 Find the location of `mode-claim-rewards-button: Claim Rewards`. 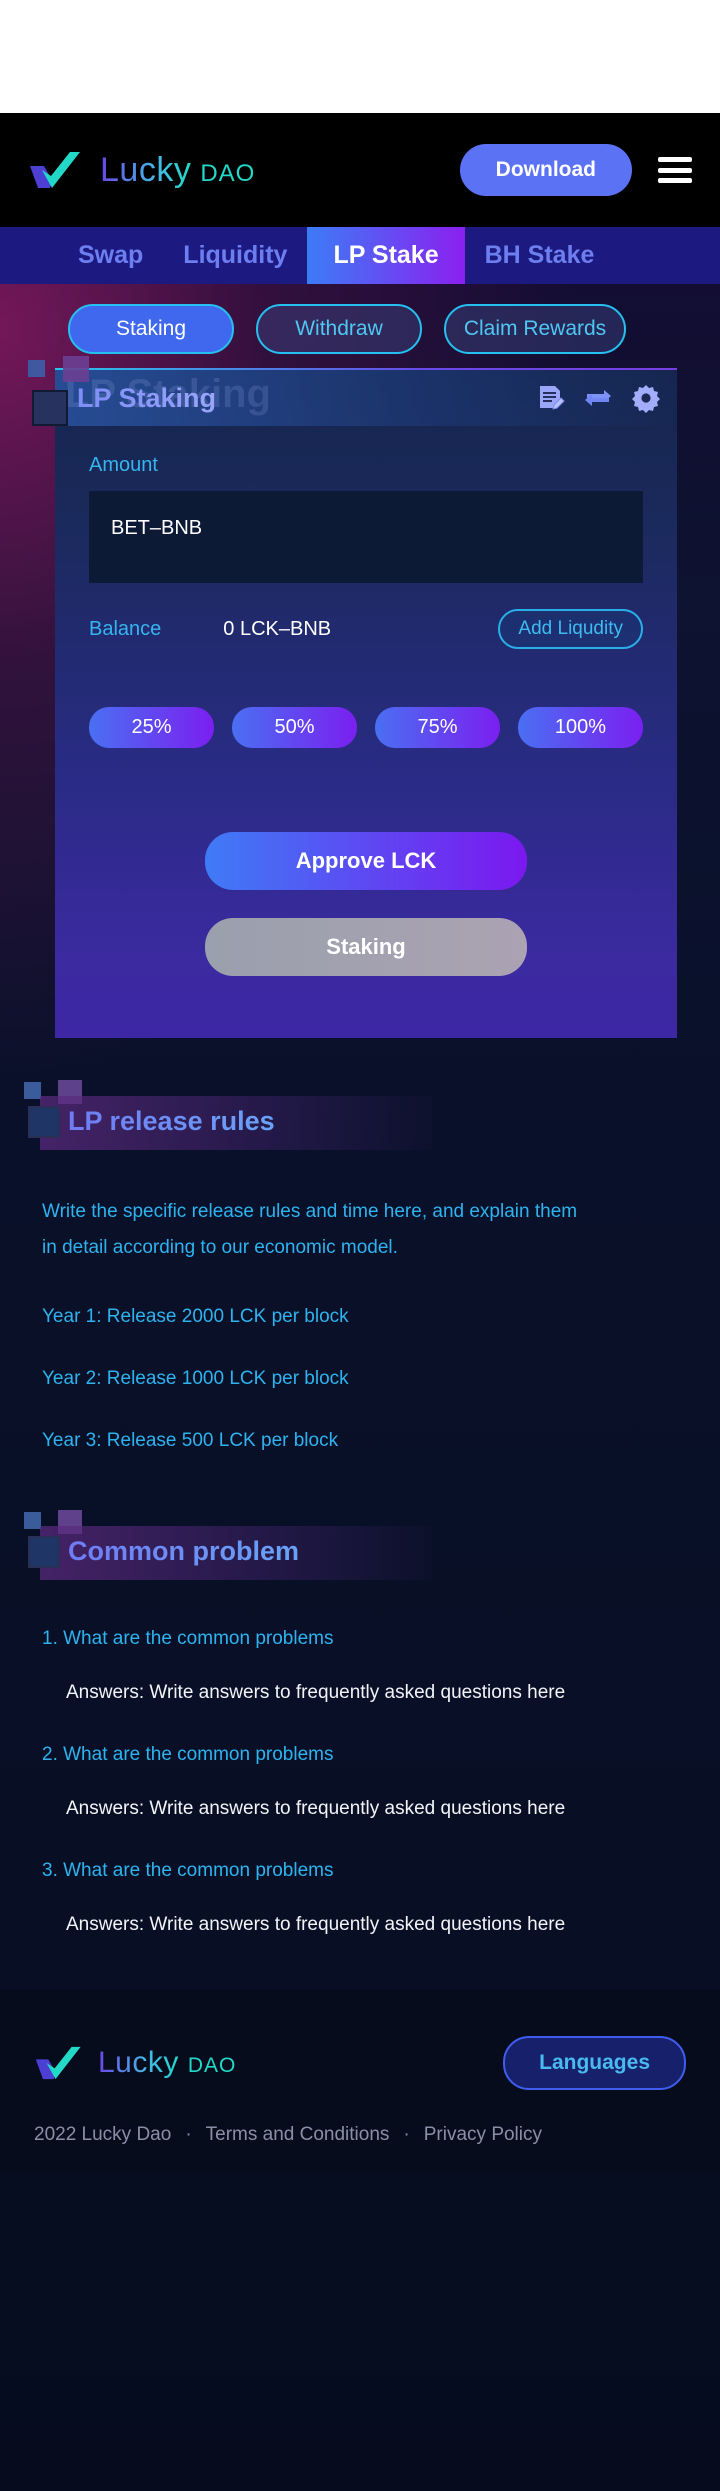

mode-claim-rewards-button: Claim Rewards is located at coordinates (535, 329).